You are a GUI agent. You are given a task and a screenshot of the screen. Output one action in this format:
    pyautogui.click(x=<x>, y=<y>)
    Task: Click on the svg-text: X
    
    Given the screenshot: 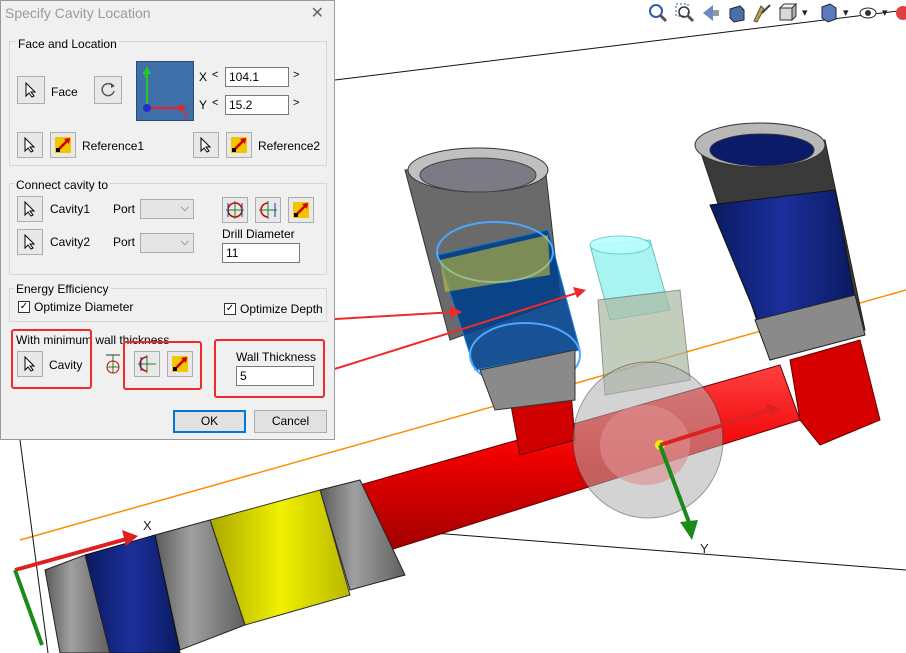 What is the action you would take?
    pyautogui.click(x=186, y=115)
    